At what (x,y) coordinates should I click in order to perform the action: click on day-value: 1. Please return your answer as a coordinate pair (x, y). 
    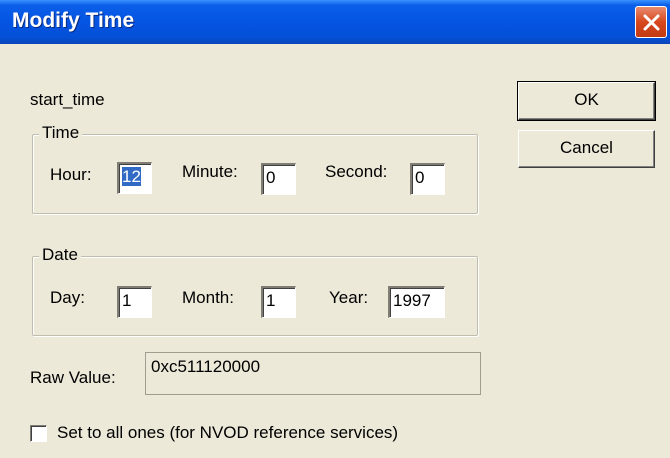
    Looking at the image, I should click on (127, 300).